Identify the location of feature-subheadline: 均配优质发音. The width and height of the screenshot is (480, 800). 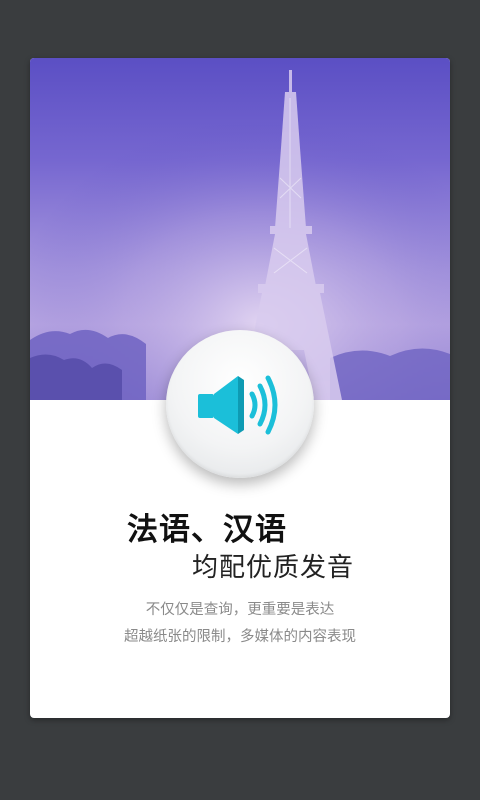
(273, 568).